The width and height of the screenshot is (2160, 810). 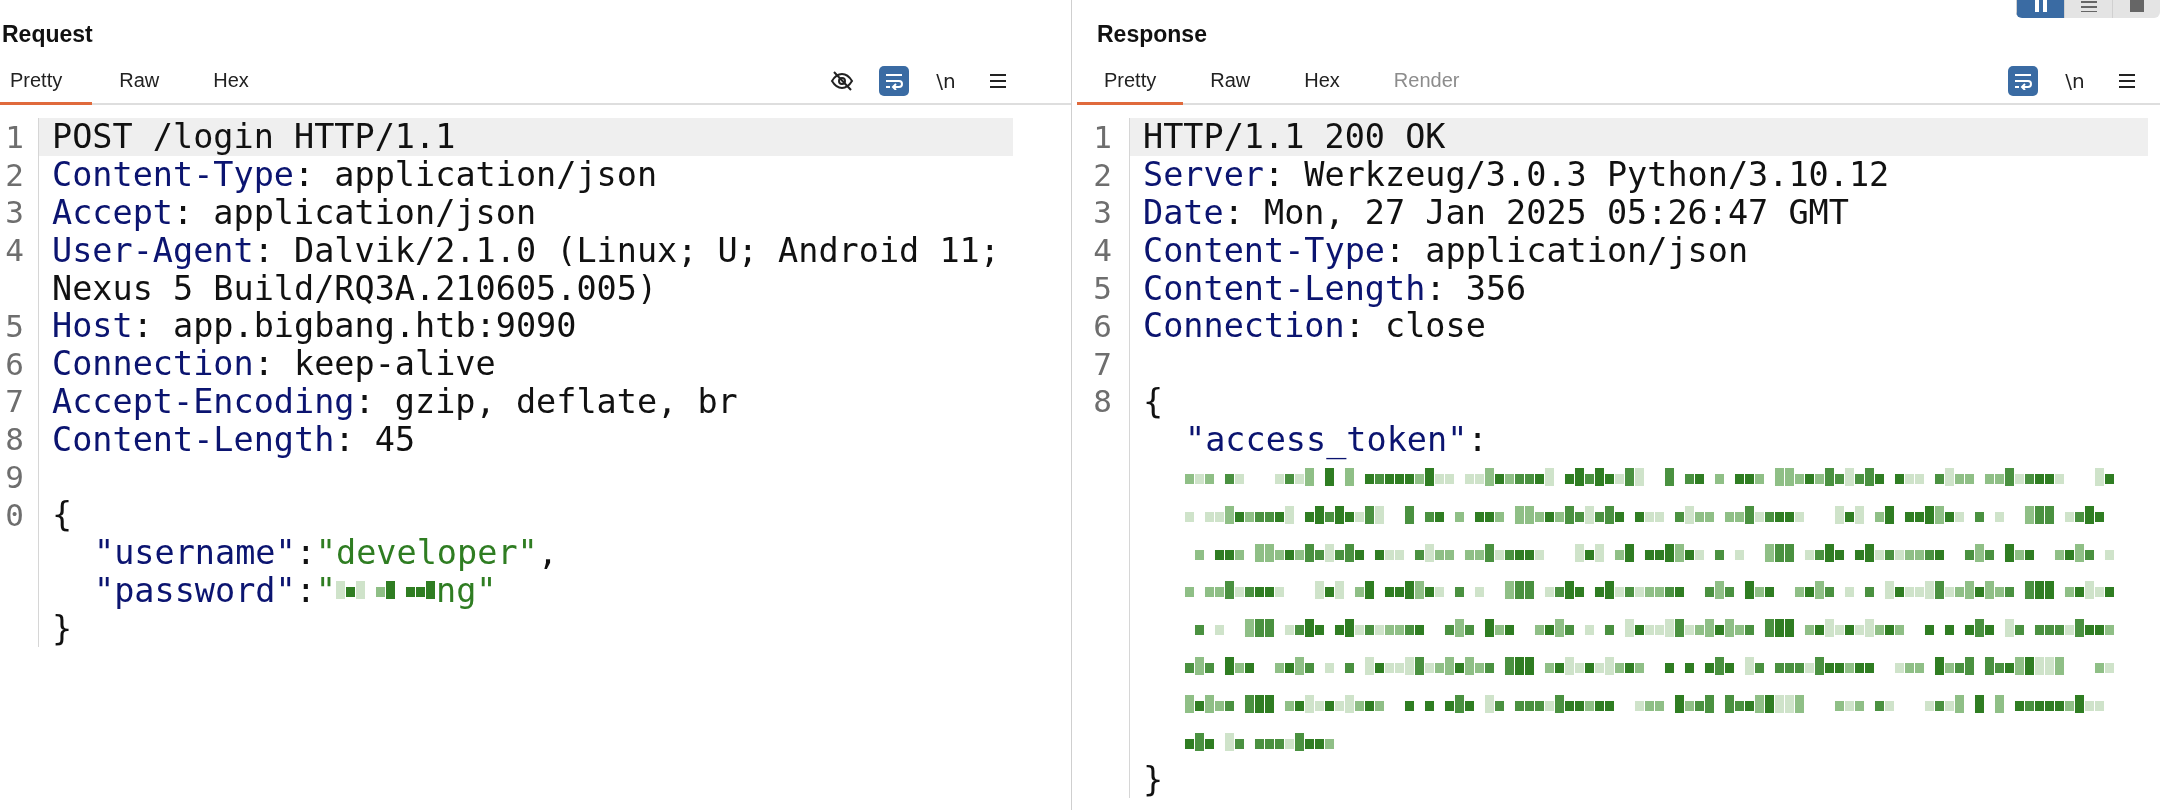 I want to click on code-text: ng", so click(x=466, y=590).